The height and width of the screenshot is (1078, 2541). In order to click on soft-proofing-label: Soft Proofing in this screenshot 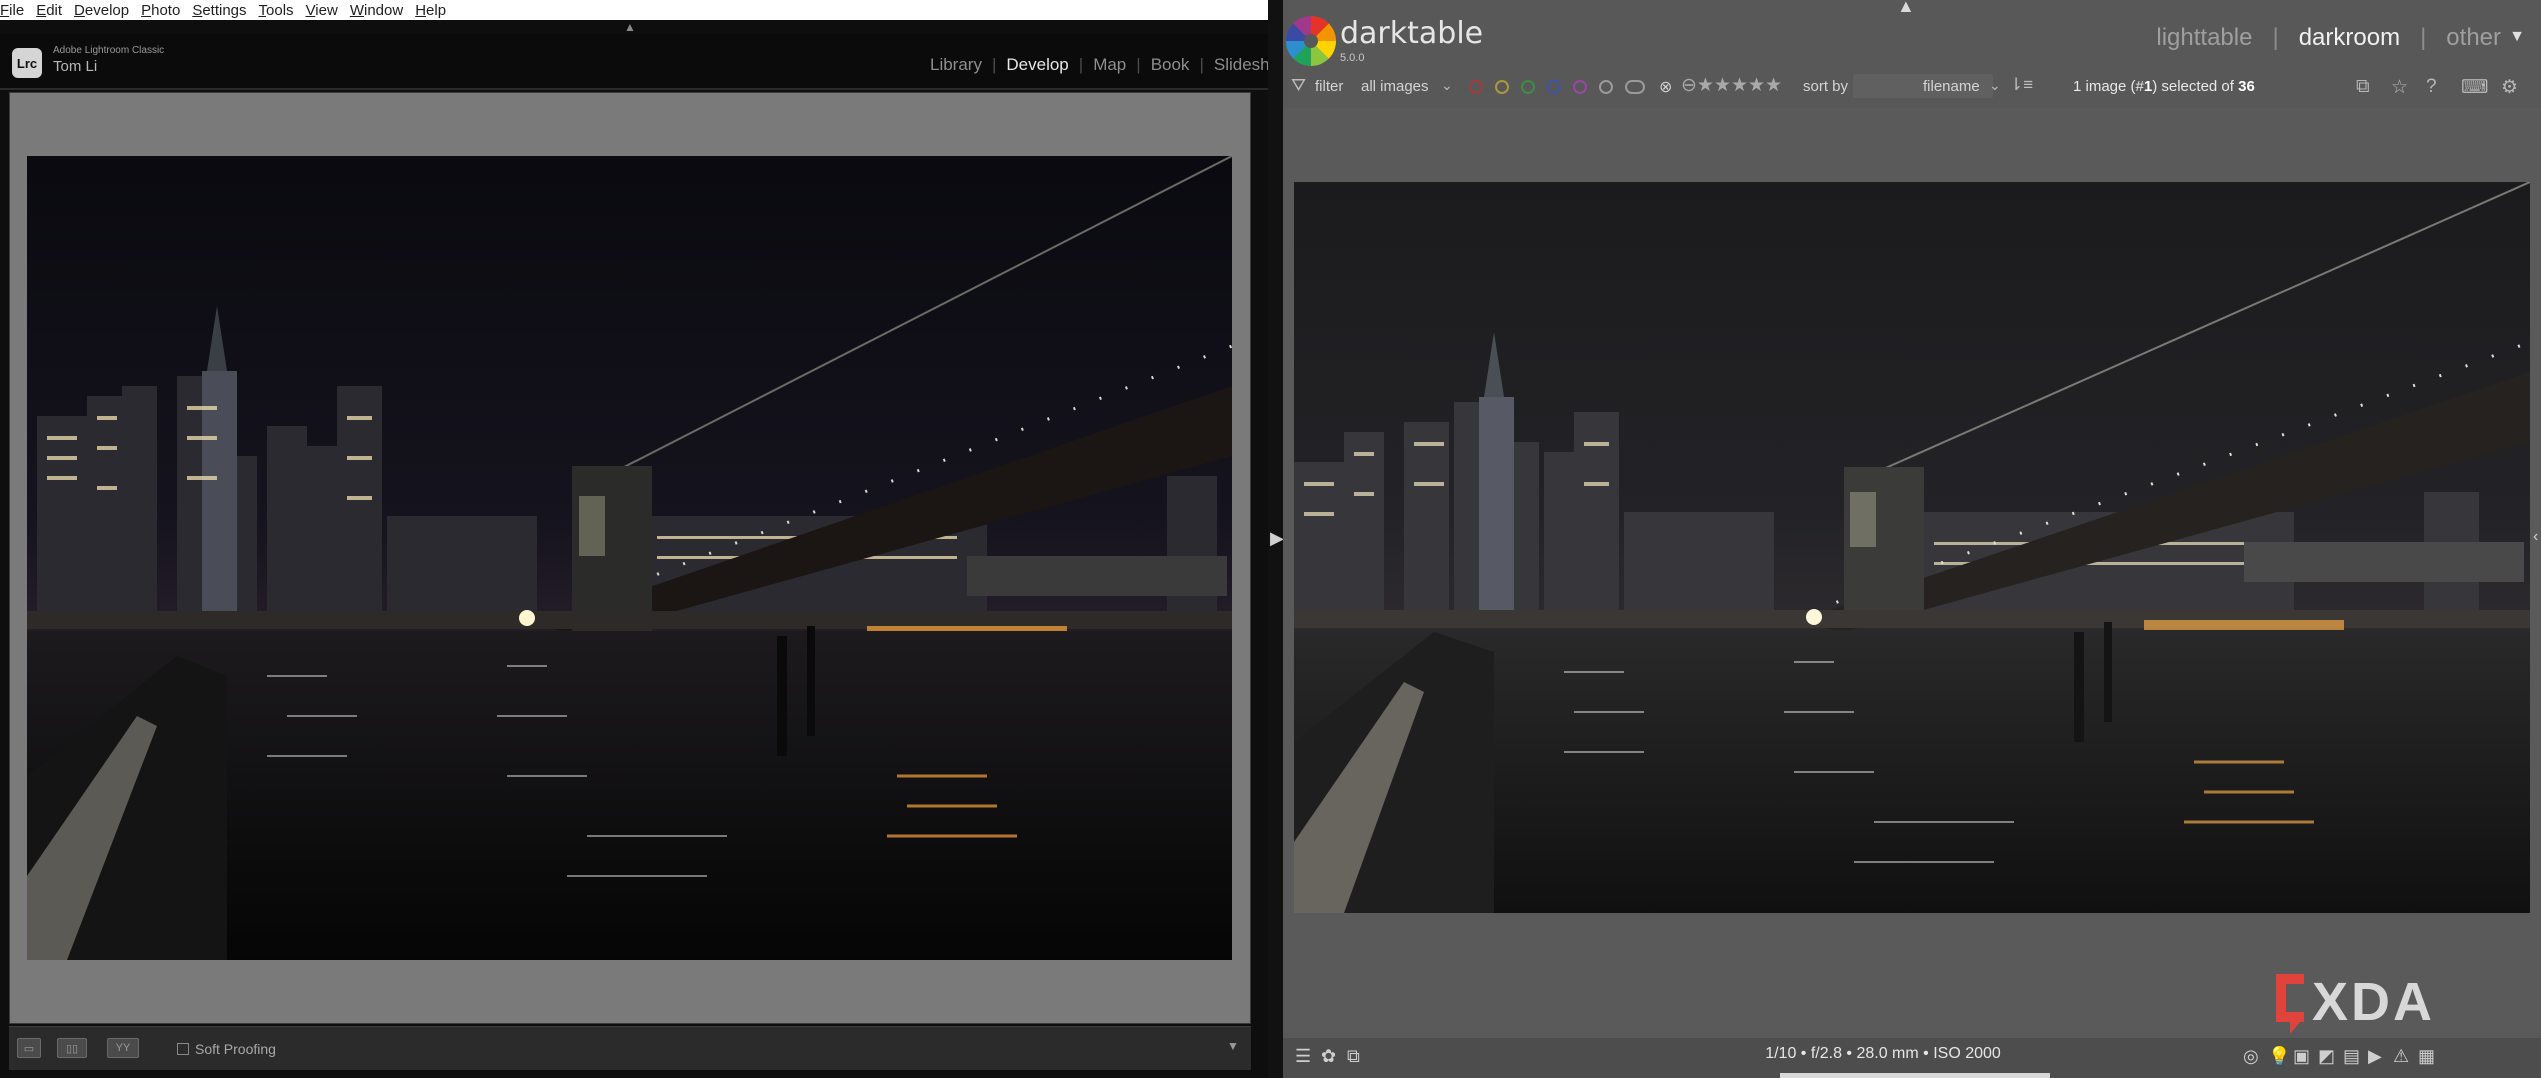, I will do `click(235, 1049)`.